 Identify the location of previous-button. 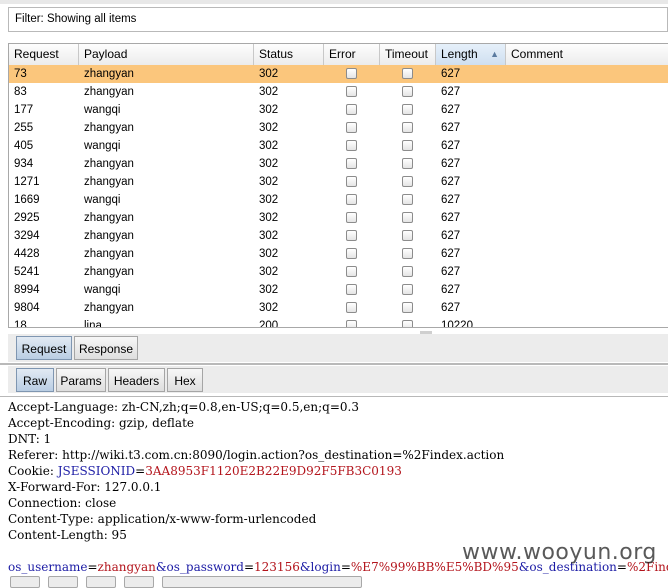
(63, 582).